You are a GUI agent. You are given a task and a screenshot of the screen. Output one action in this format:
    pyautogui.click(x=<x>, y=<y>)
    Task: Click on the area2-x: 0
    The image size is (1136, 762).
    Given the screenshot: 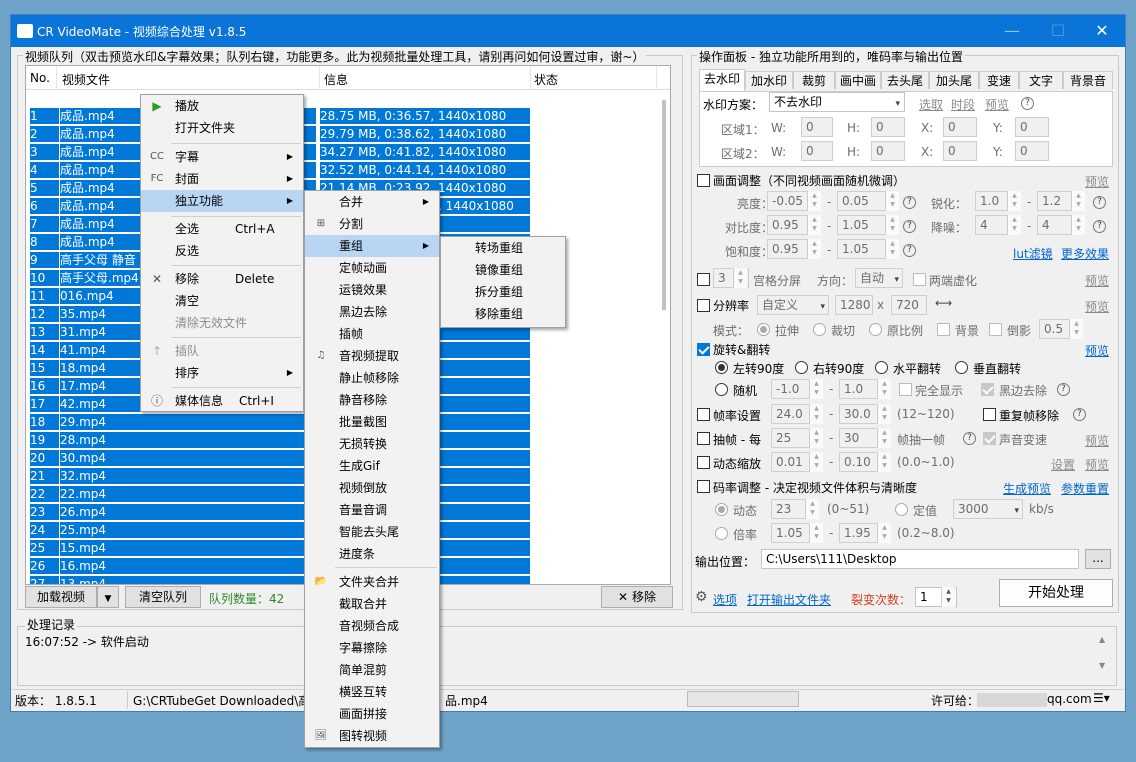 What is the action you would take?
    pyautogui.click(x=960, y=151)
    